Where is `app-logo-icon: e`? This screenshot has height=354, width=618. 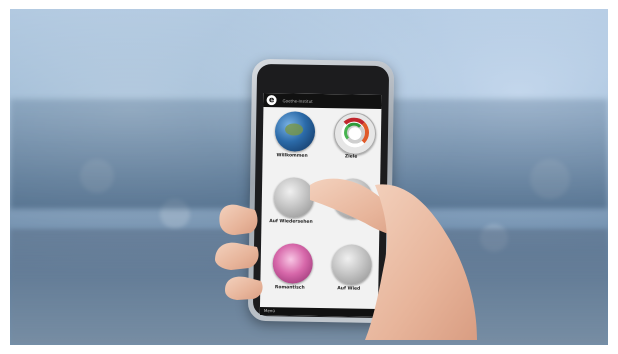 app-logo-icon: e is located at coordinates (271, 100).